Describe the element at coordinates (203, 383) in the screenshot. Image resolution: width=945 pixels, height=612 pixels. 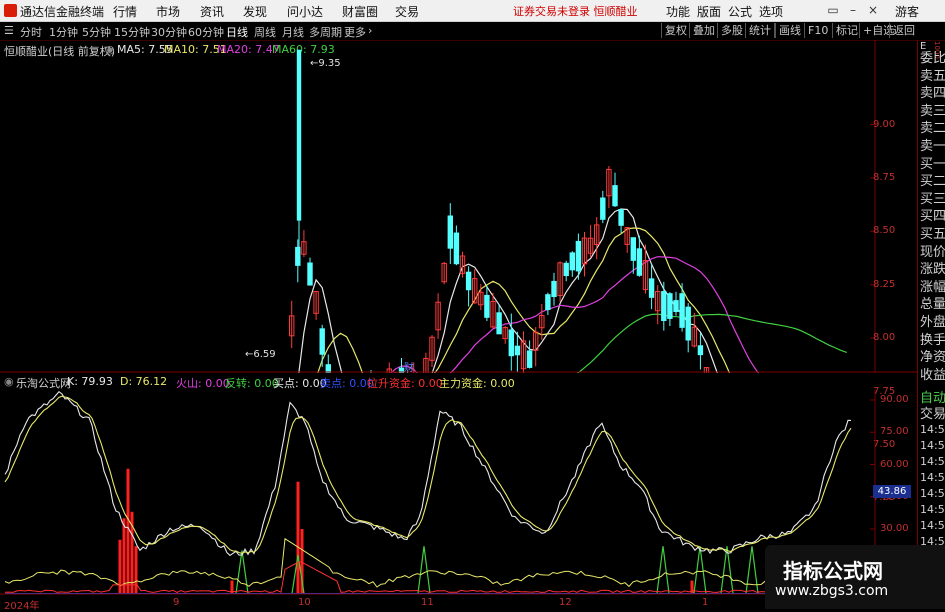
I see `indicator-volcano: 火山: 0.00` at that location.